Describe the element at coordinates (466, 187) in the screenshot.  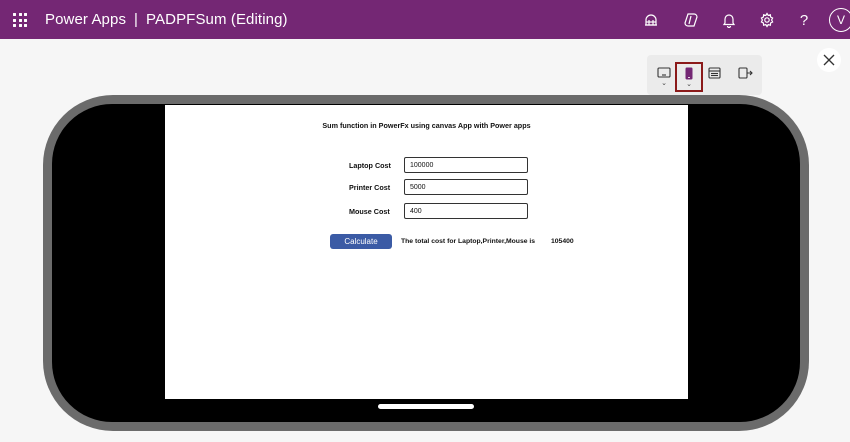
I see `printer-cost-input: 5000` at that location.